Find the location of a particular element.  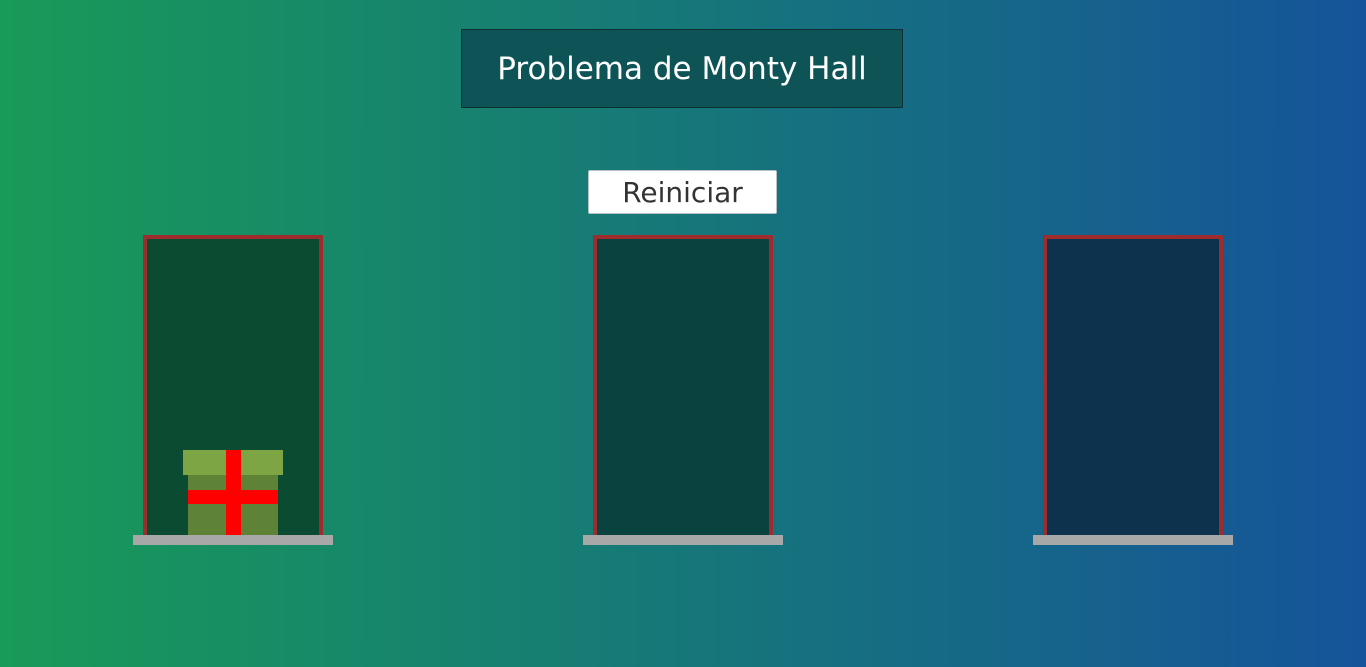

door-3-sill is located at coordinates (1133, 540).